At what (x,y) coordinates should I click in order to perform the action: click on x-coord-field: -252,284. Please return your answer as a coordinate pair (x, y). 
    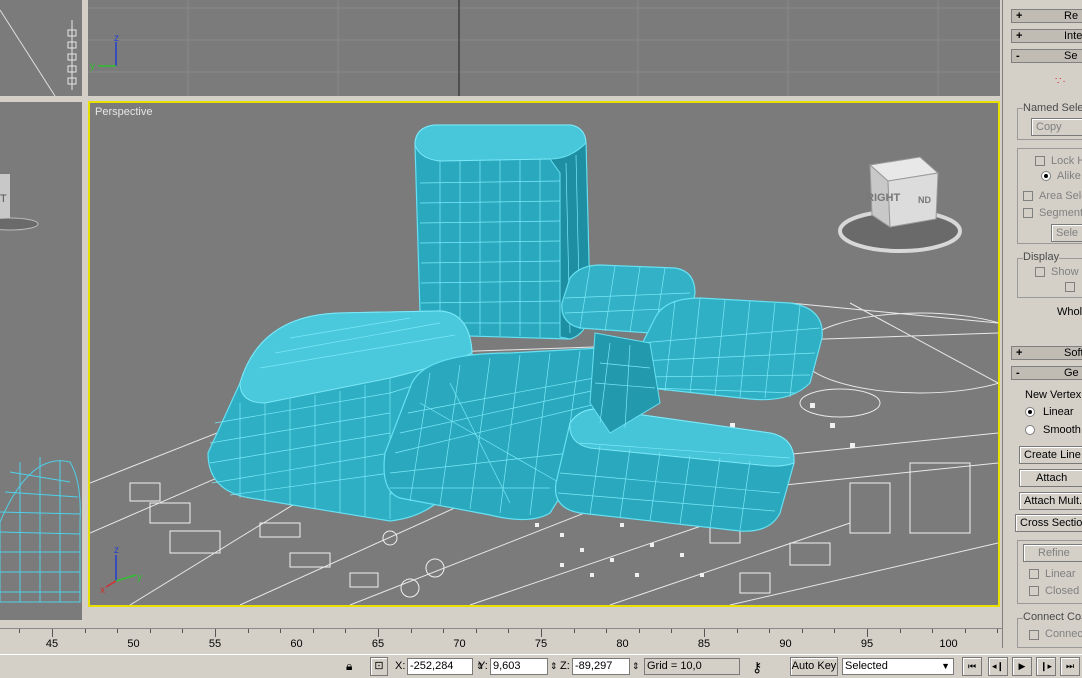
    Looking at the image, I should click on (440, 666).